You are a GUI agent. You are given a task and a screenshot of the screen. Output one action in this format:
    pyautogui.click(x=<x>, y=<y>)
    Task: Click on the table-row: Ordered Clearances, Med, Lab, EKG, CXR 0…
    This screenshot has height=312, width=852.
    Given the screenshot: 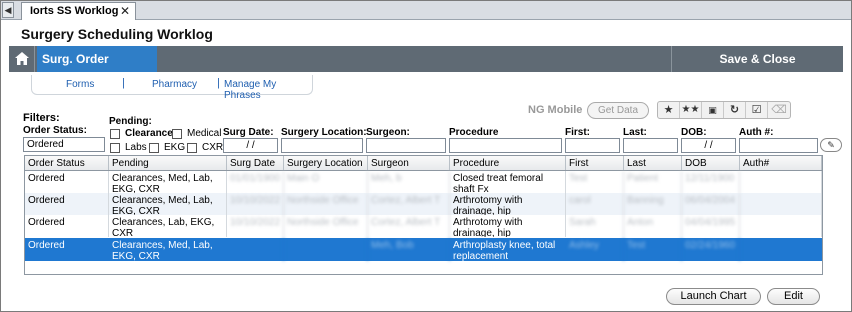 What is the action you would take?
    pyautogui.click(x=423, y=182)
    